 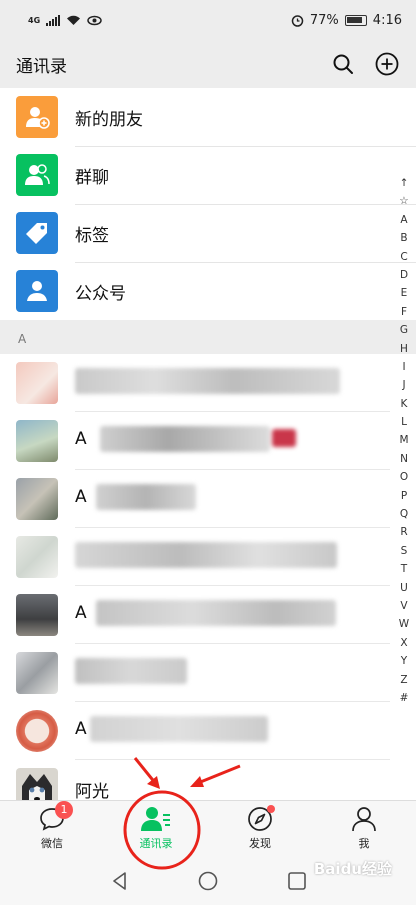 What do you see at coordinates (404, 183) in the screenshot?
I see `index-letter: ↑` at bounding box center [404, 183].